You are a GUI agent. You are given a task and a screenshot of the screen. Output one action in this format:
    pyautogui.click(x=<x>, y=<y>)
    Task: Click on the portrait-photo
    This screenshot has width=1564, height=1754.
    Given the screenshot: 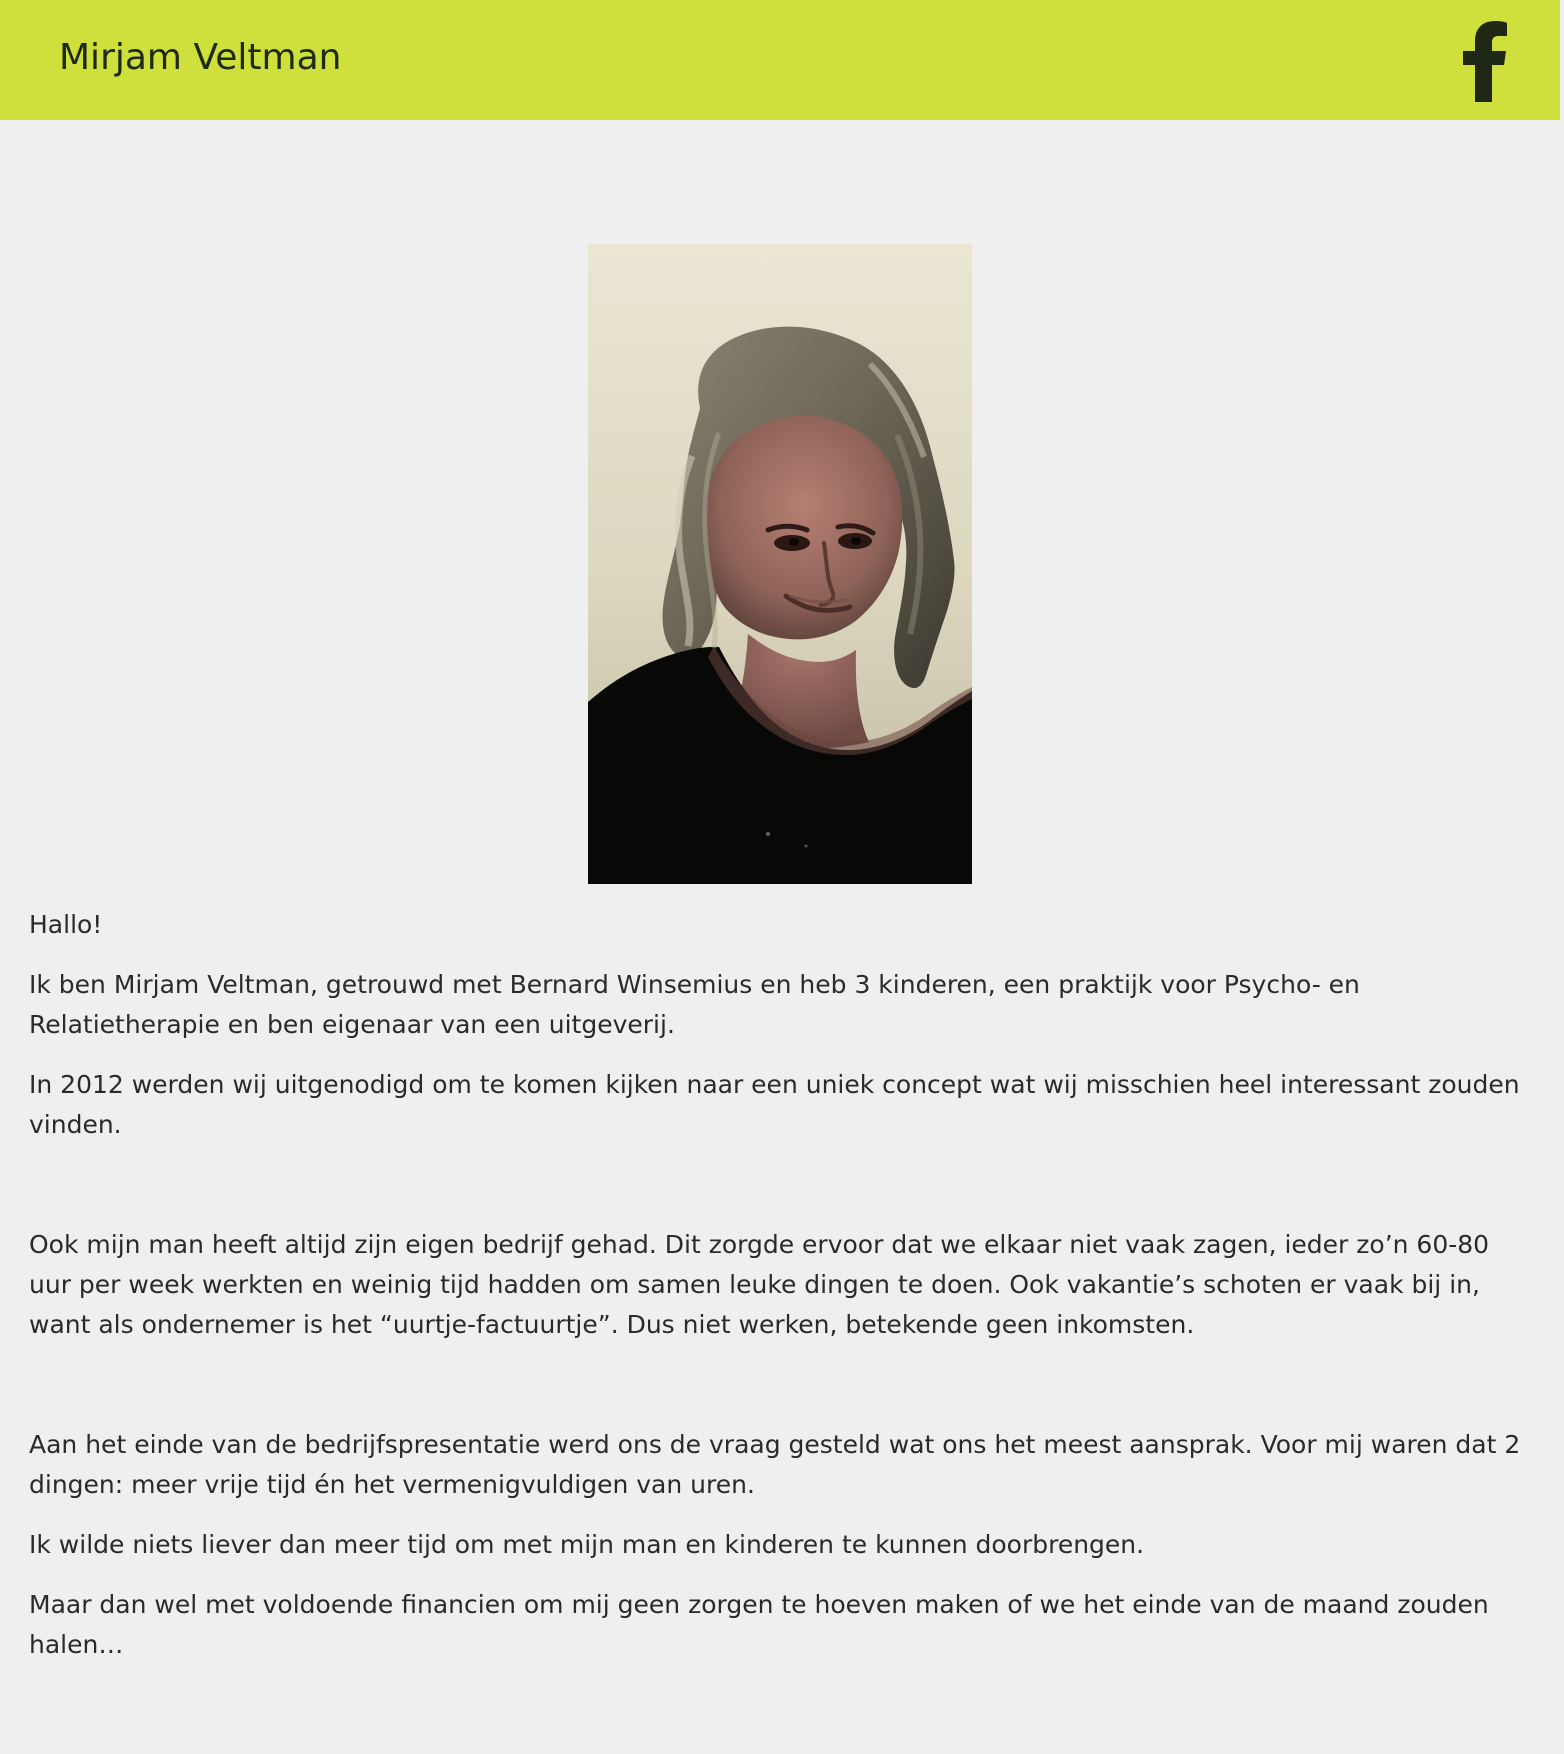 What is the action you would take?
    pyautogui.click(x=780, y=564)
    